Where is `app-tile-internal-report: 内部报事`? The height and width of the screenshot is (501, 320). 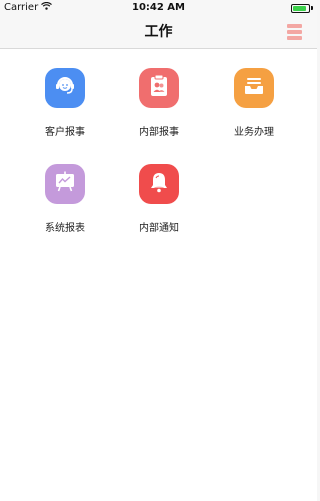
app-tile-internal-report: 内部报事 is located at coordinates (159, 93).